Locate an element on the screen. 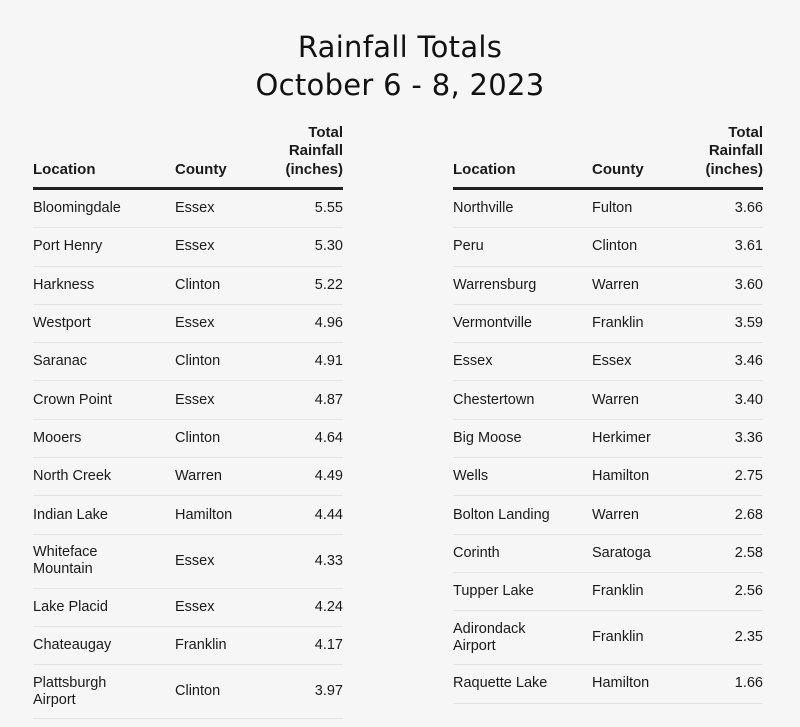 The width and height of the screenshot is (800, 727). location-cell: Essex is located at coordinates (473, 361).